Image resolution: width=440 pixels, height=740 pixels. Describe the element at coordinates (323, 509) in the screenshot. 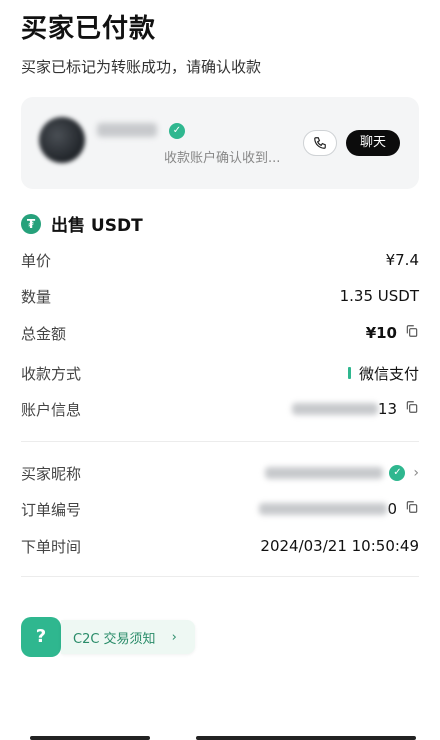

I see `order-number-redacted` at that location.